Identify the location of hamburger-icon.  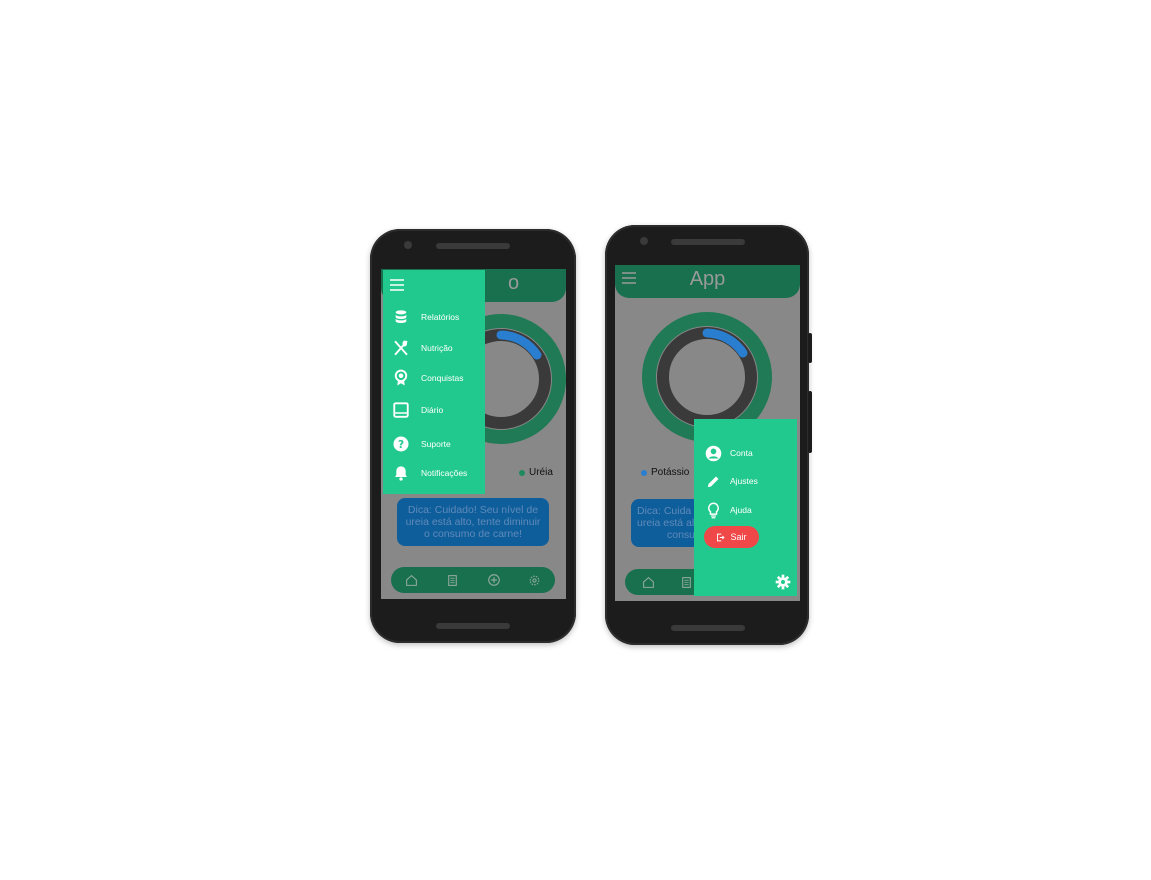
(397, 284).